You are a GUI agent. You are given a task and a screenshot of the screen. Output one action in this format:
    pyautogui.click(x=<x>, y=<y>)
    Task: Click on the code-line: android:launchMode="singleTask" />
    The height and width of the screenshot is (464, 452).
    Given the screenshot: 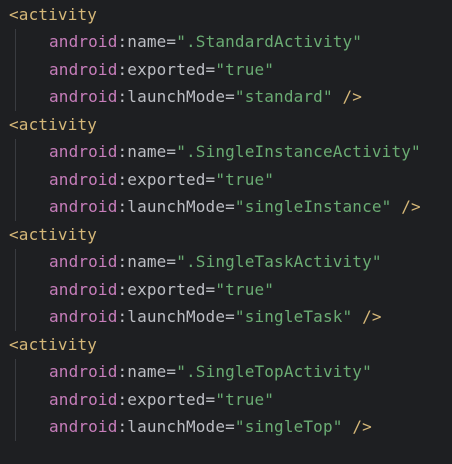 What is the action you would take?
    pyautogui.click(x=215, y=316)
    